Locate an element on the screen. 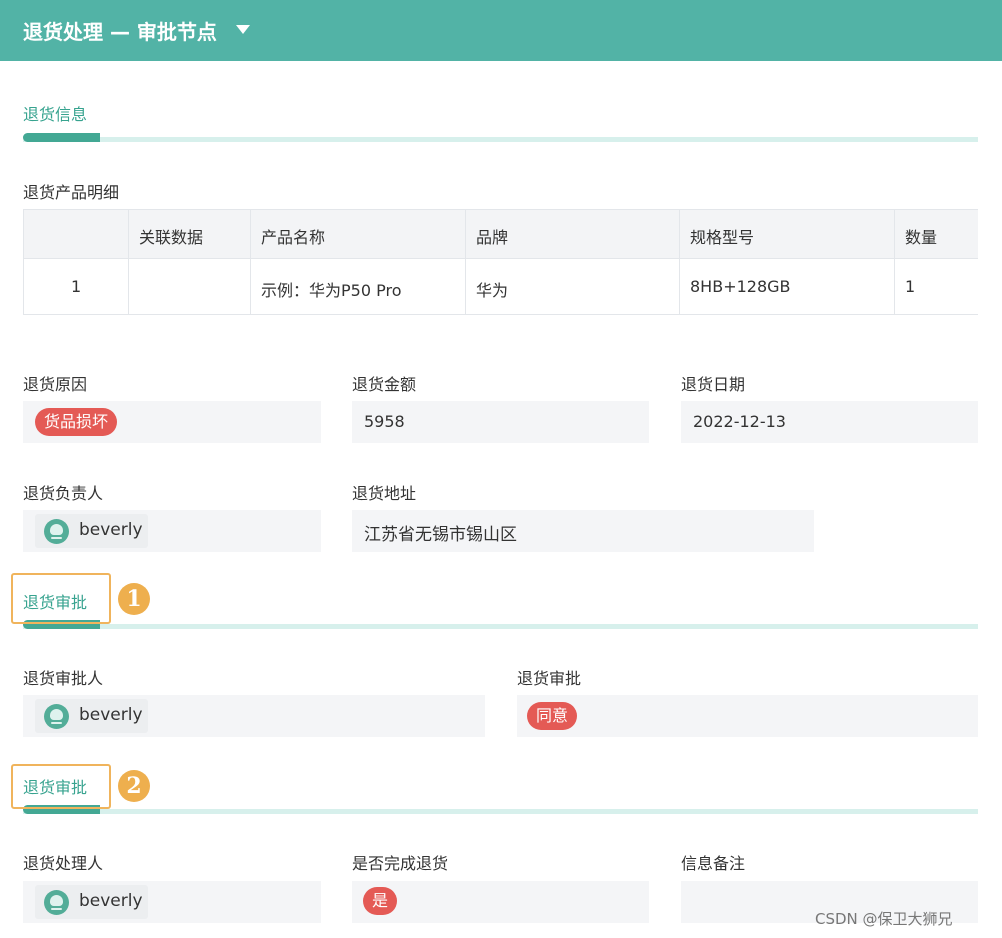  table-caption: 退货产品明细 is located at coordinates (71, 192).